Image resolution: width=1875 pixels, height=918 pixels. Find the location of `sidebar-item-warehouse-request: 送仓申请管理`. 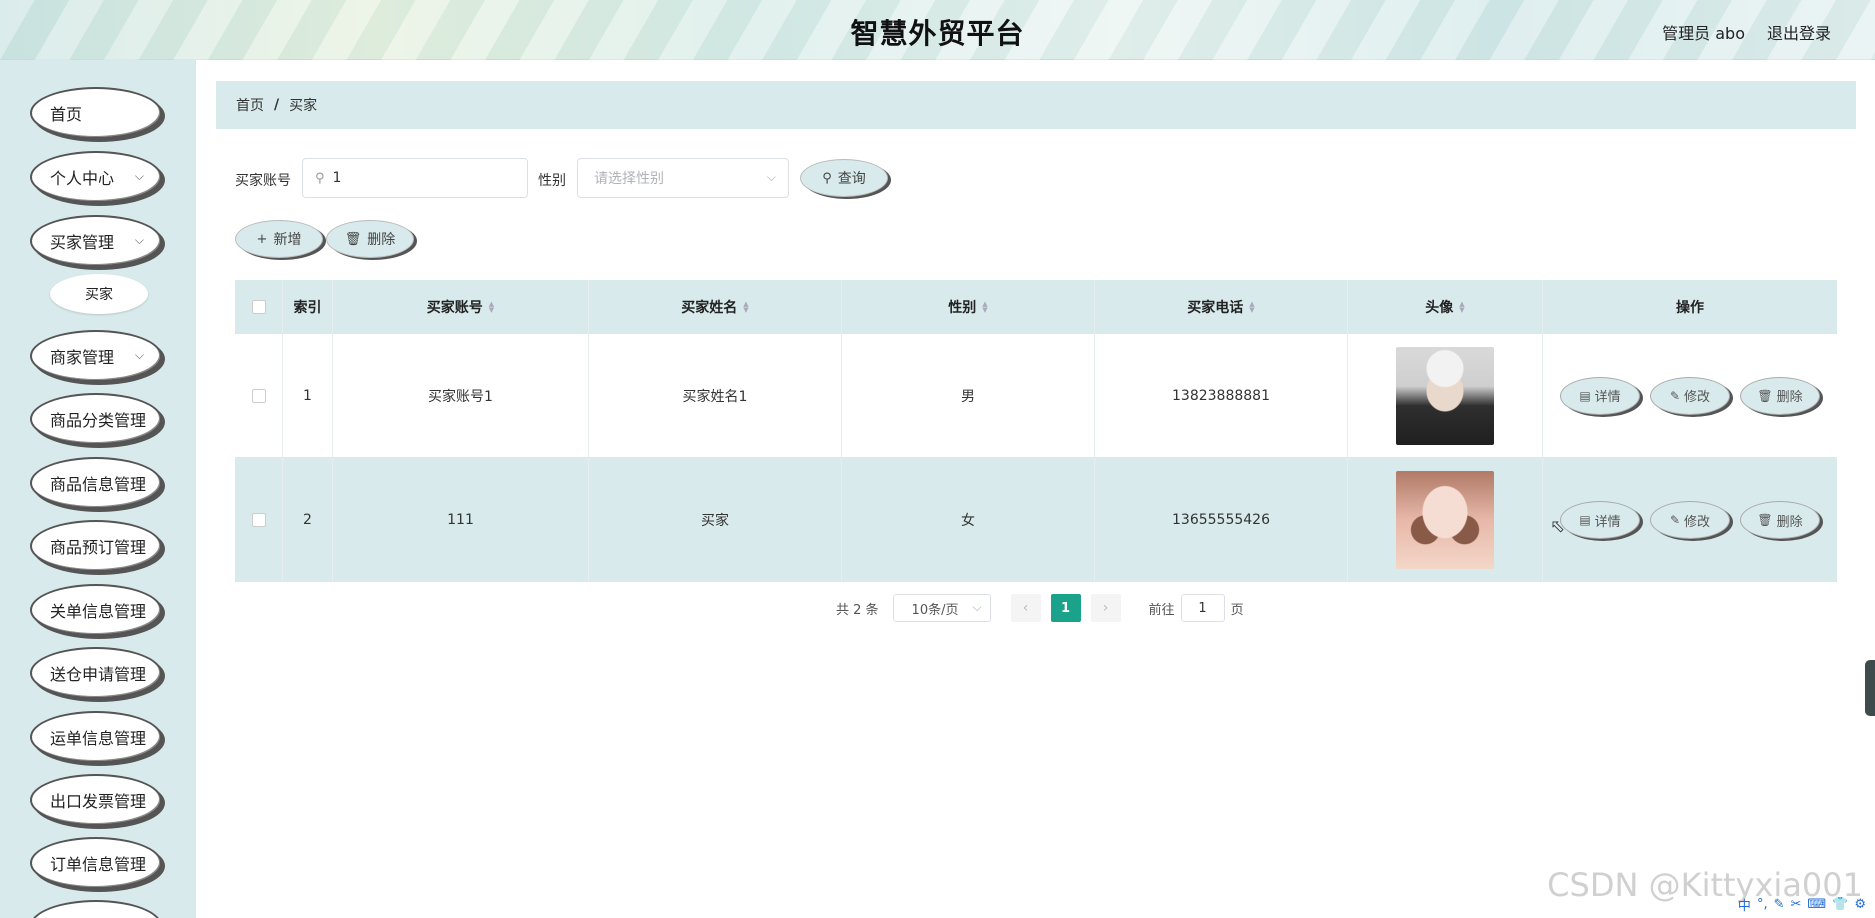

sidebar-item-warehouse-request: 送仓申请管理 is located at coordinates (96, 673).